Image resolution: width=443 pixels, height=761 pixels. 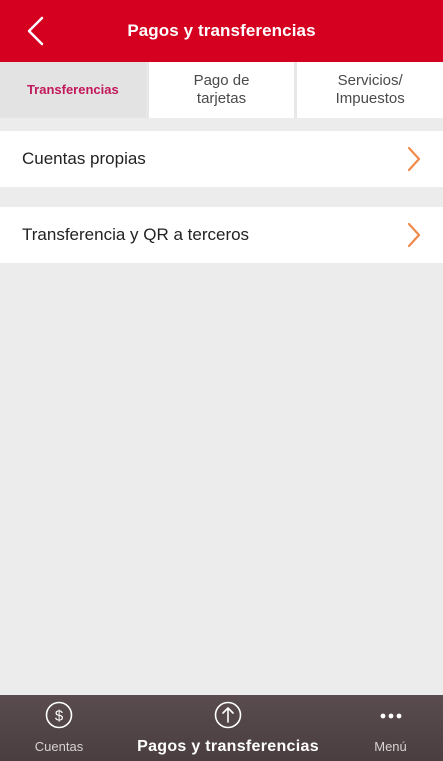 I want to click on list-item-transferencia-terceros: Transferencia y QR a terceros, so click(x=221, y=235).